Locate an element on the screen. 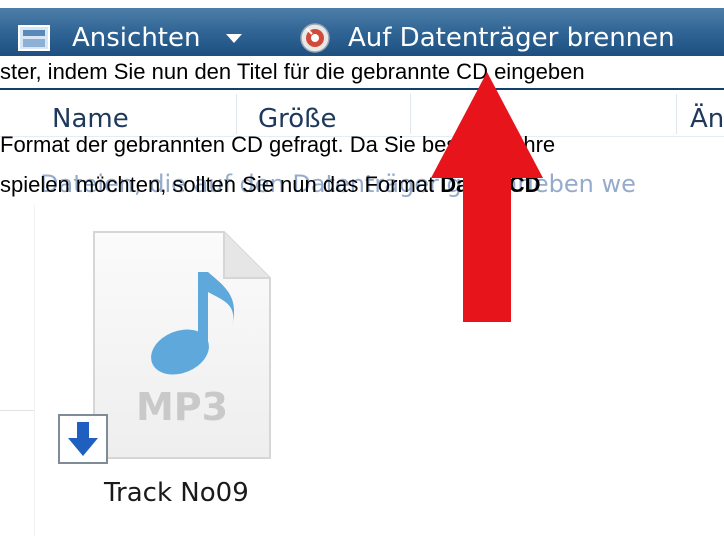  red-arrow is located at coordinates (487, 197).